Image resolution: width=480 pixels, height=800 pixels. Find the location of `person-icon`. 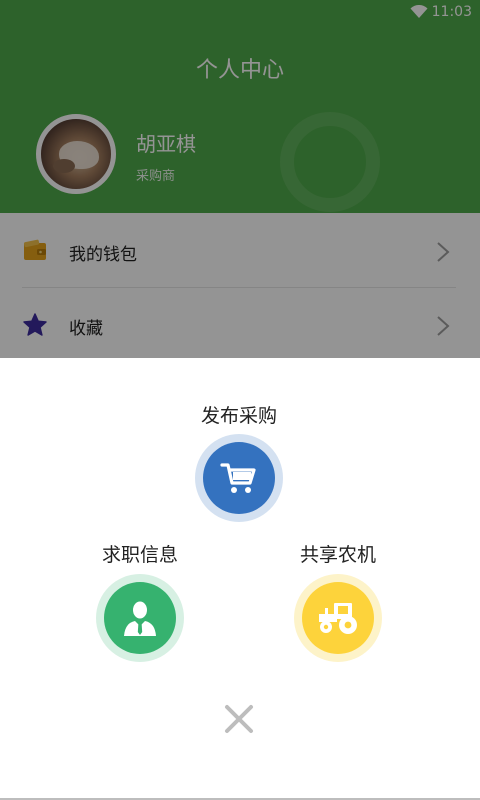

person-icon is located at coordinates (140, 618).